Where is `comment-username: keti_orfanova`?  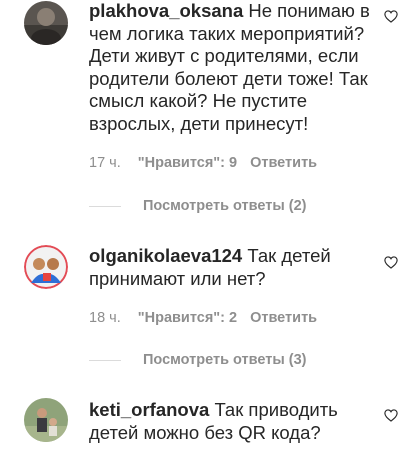
comment-username: keti_orfanova is located at coordinates (149, 409).